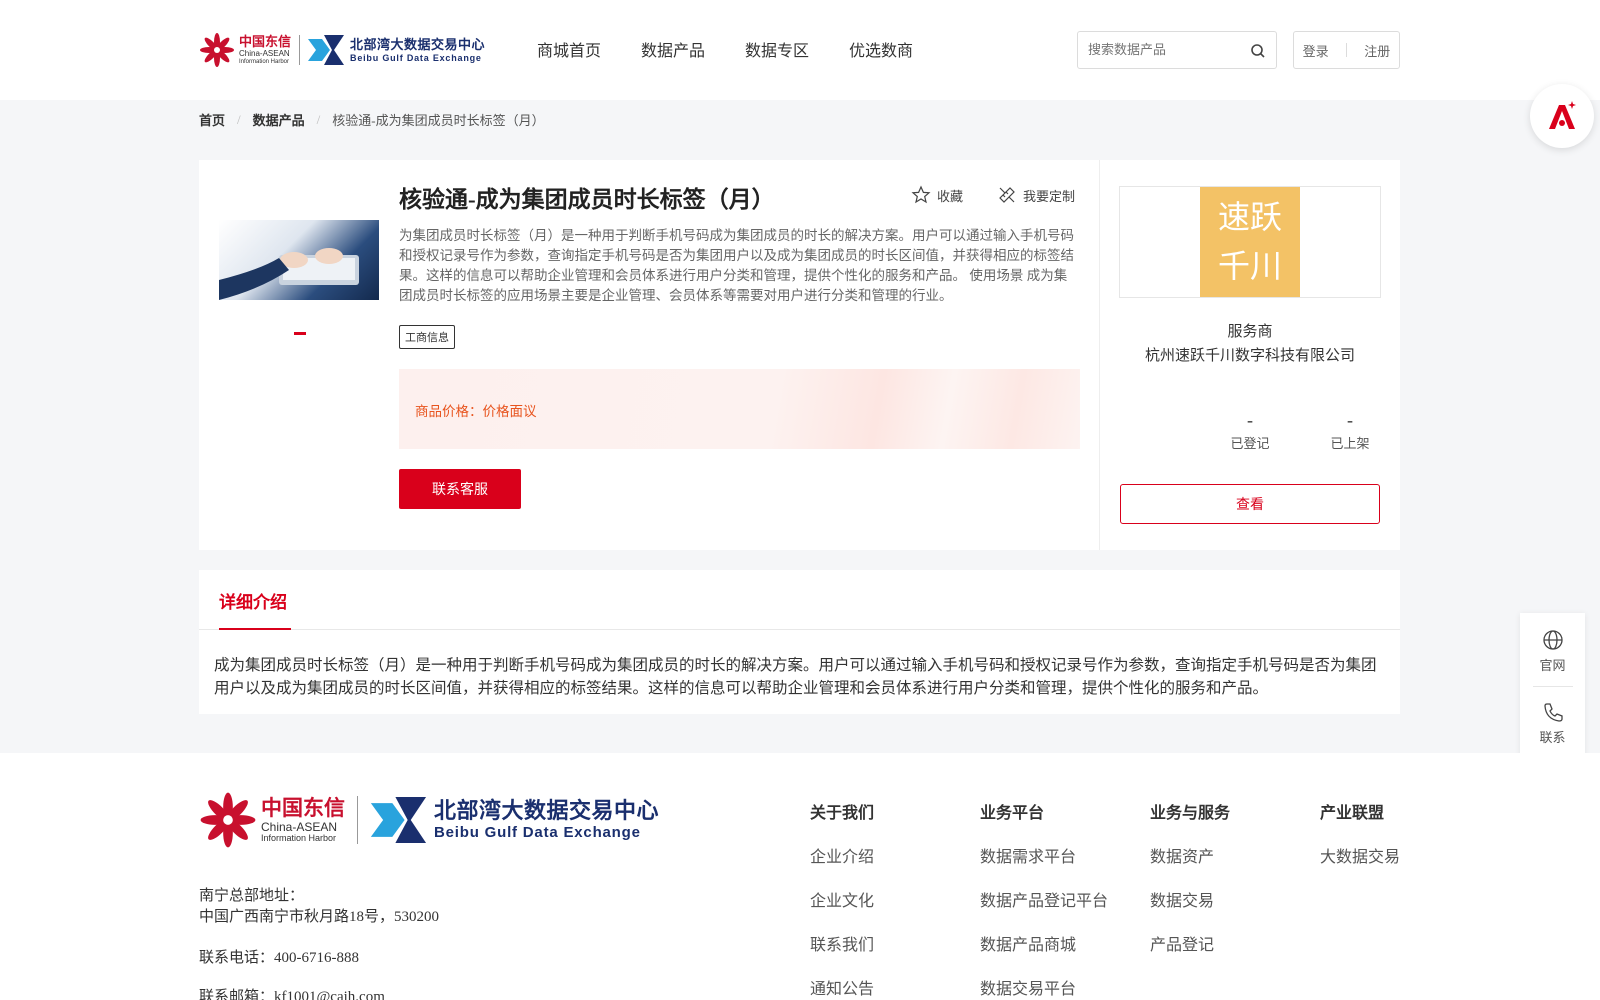 The height and width of the screenshot is (1000, 1600). What do you see at coordinates (921, 194) in the screenshot?
I see `star-icon` at bounding box center [921, 194].